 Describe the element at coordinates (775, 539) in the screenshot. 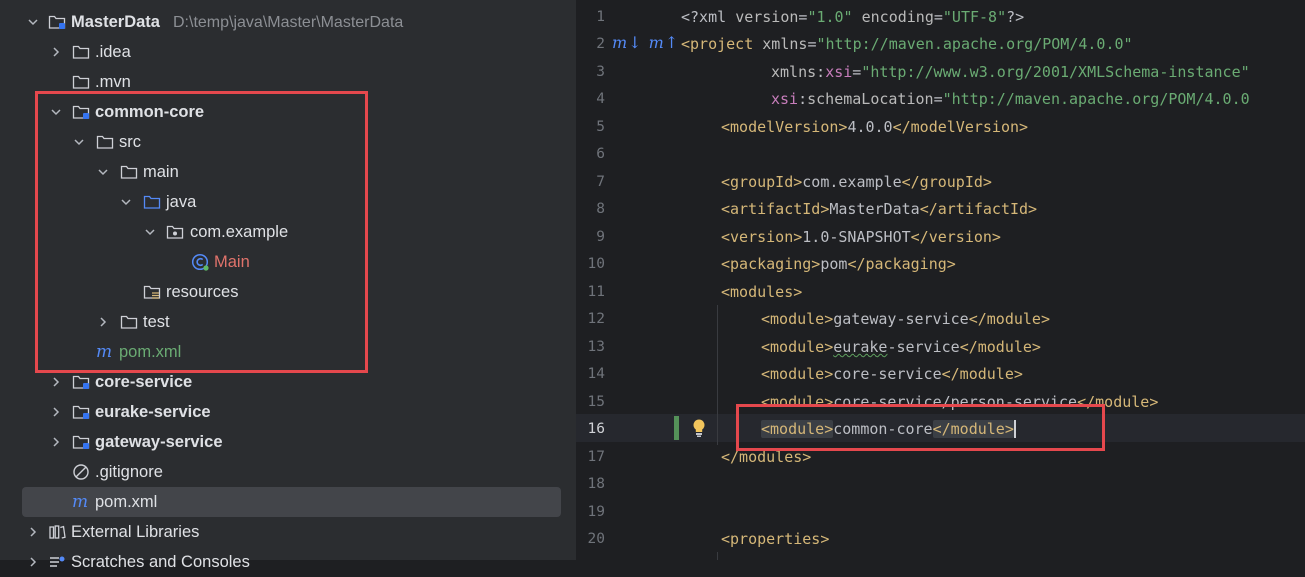

I see `code-line-20: <properties>` at that location.